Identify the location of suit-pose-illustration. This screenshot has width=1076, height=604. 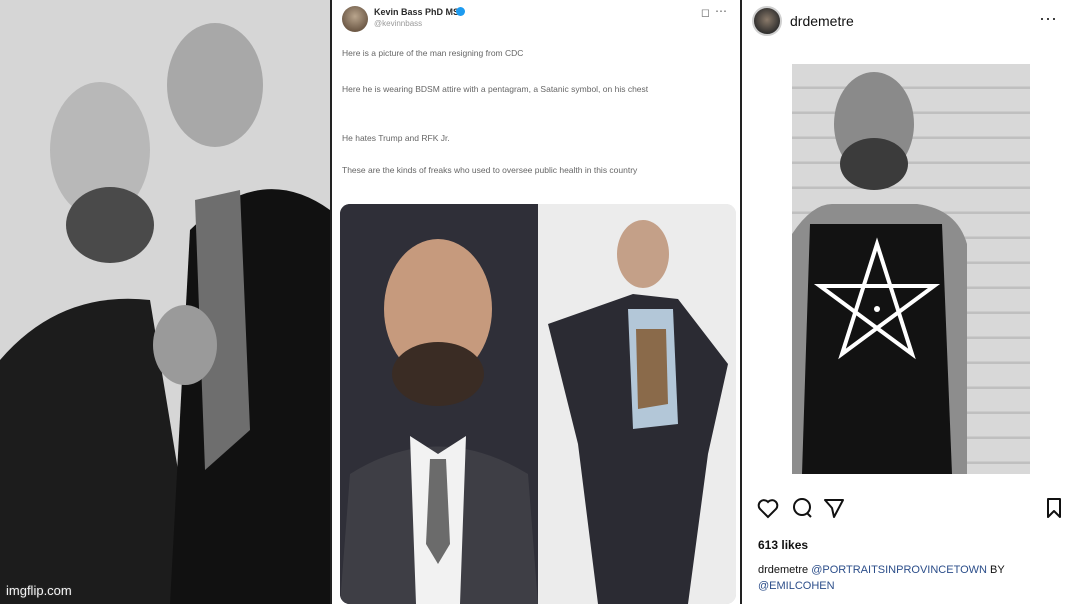
(637, 404).